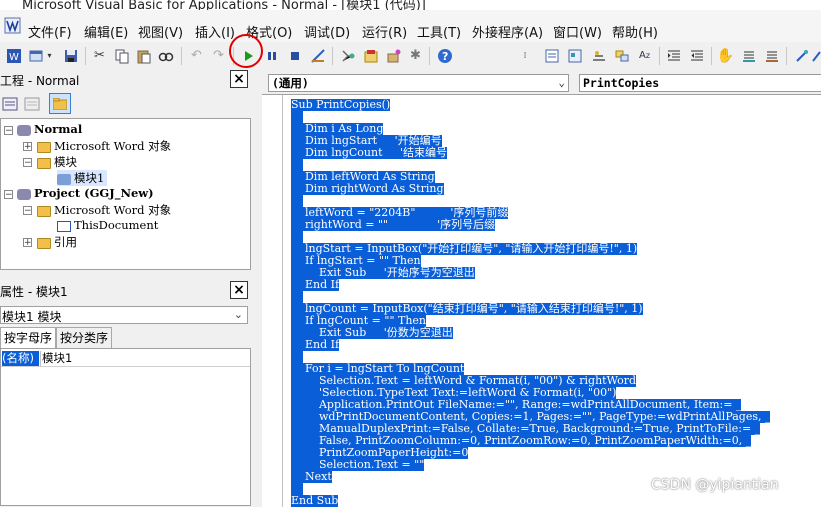 The width and height of the screenshot is (821, 507). What do you see at coordinates (104, 210) in the screenshot?
I see `tree-item-word-objects-2: Microsoft Word 对象` at bounding box center [104, 210].